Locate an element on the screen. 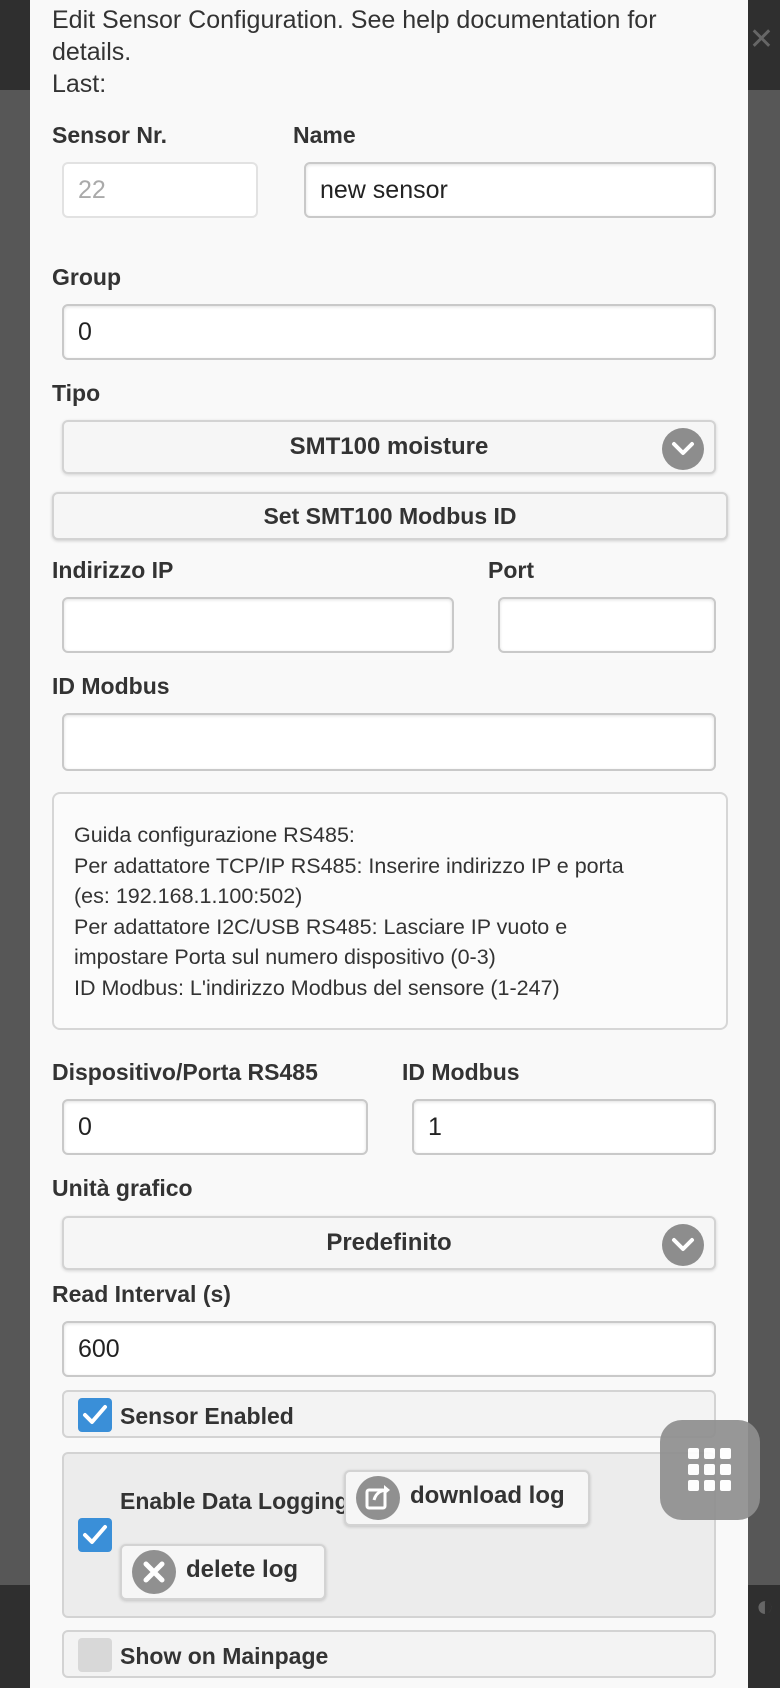  footer-tool-icon: ◐ is located at coordinates (764, 1606).